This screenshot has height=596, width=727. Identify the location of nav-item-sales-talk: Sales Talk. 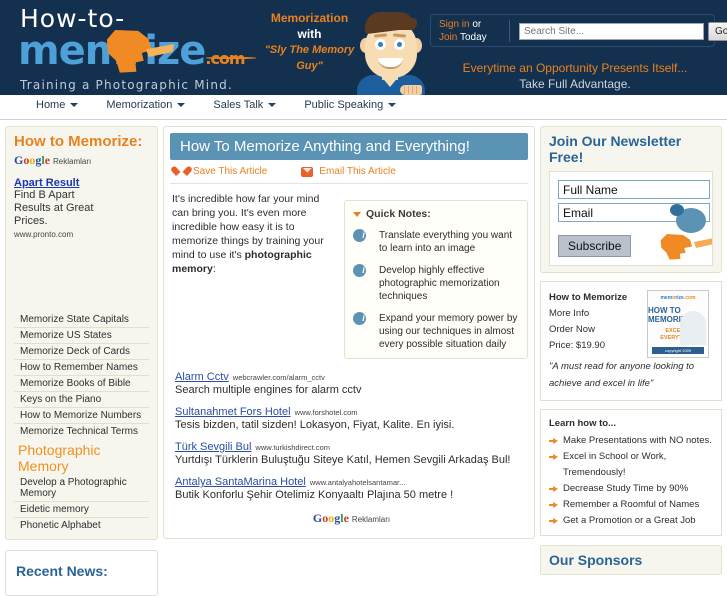
(244, 105).